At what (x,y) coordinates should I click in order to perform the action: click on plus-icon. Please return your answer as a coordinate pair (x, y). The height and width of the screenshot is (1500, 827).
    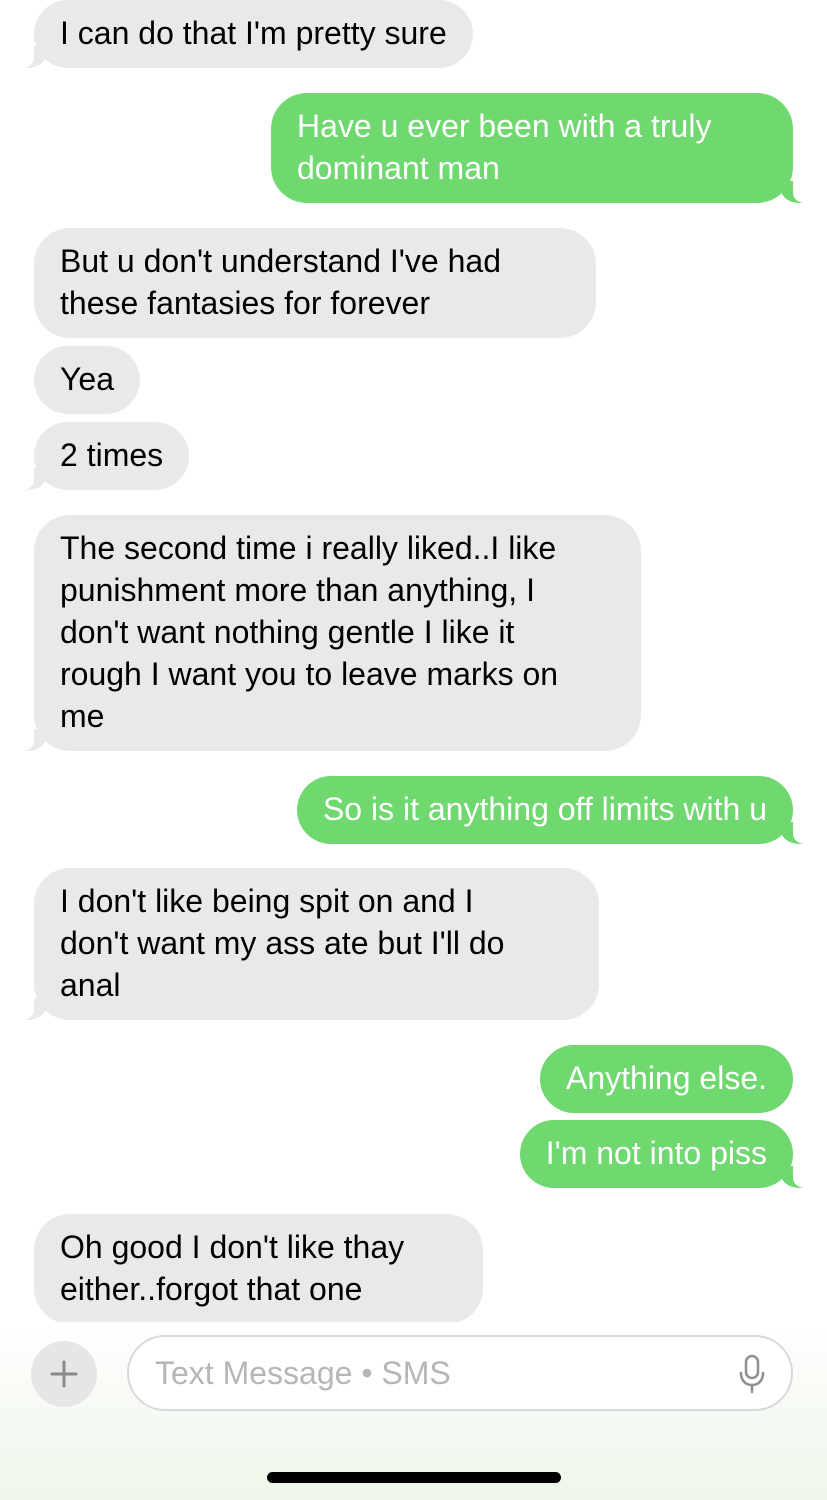
    Looking at the image, I should click on (64, 1374).